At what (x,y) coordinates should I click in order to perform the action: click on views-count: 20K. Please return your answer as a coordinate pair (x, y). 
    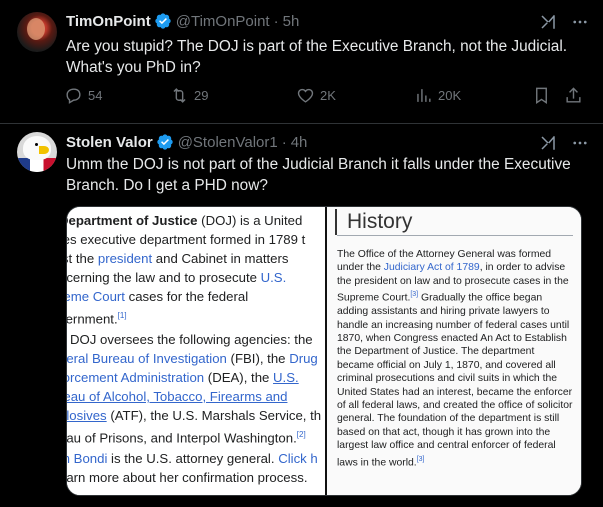
    Looking at the image, I should click on (450, 95).